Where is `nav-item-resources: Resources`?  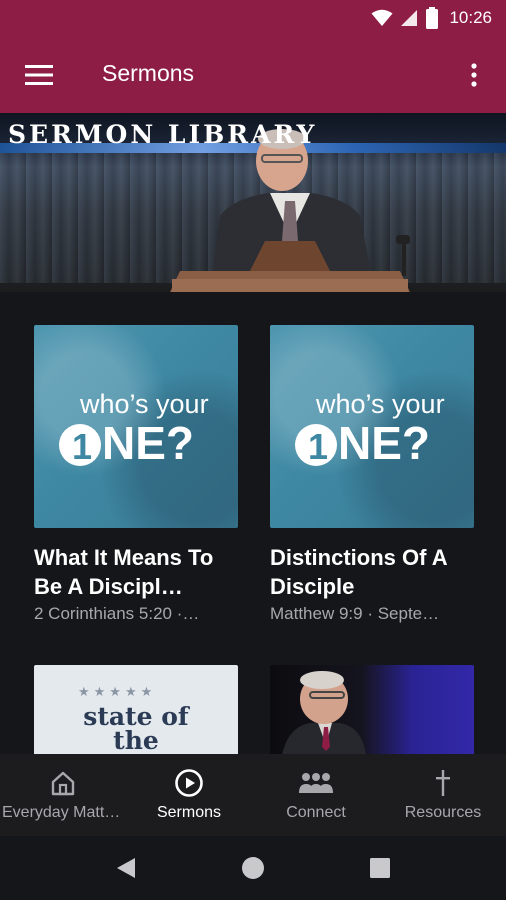
nav-item-resources: Resources is located at coordinates (443, 795).